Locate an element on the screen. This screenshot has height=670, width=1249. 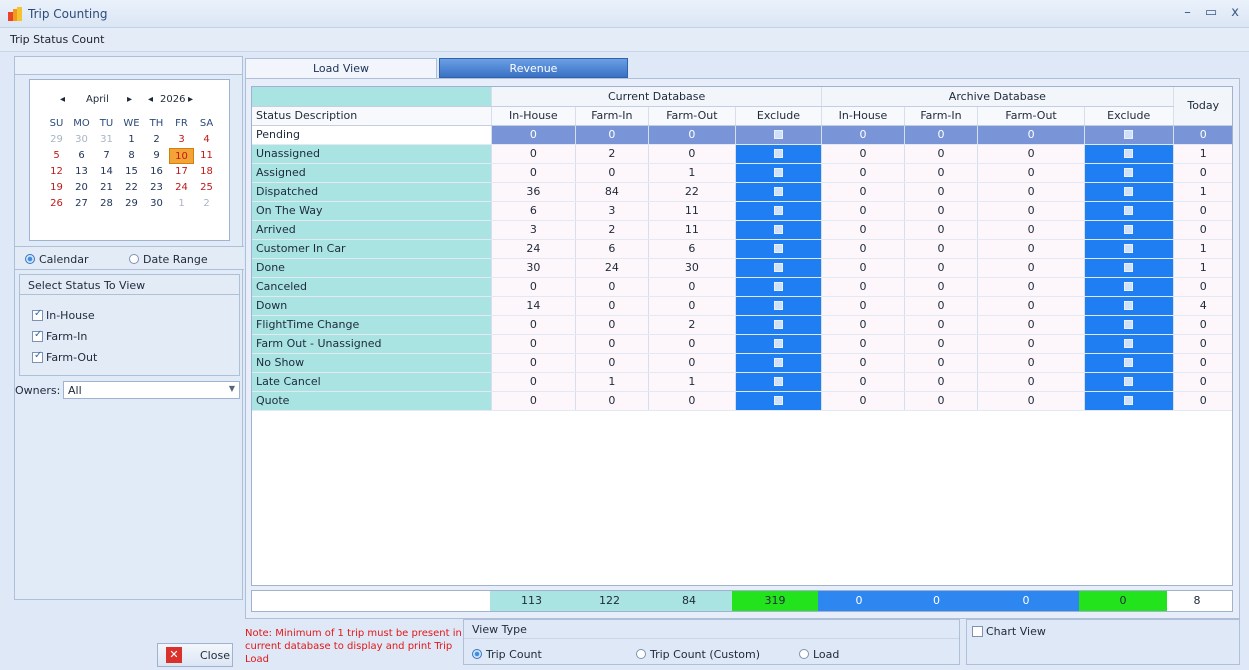
status-description-cell: Customer In Car is located at coordinates (372, 249).